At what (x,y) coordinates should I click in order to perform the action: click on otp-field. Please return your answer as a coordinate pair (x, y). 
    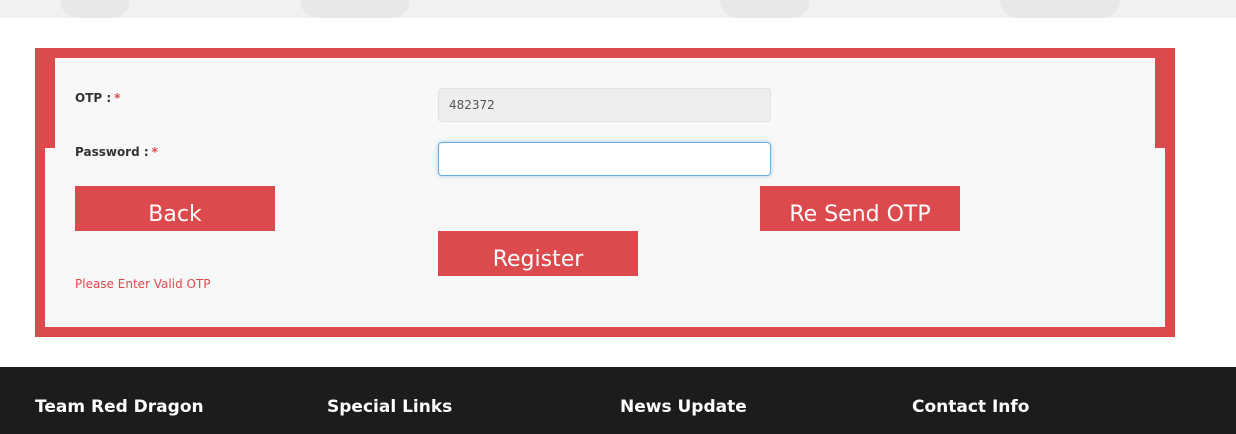
    Looking at the image, I should click on (604, 105).